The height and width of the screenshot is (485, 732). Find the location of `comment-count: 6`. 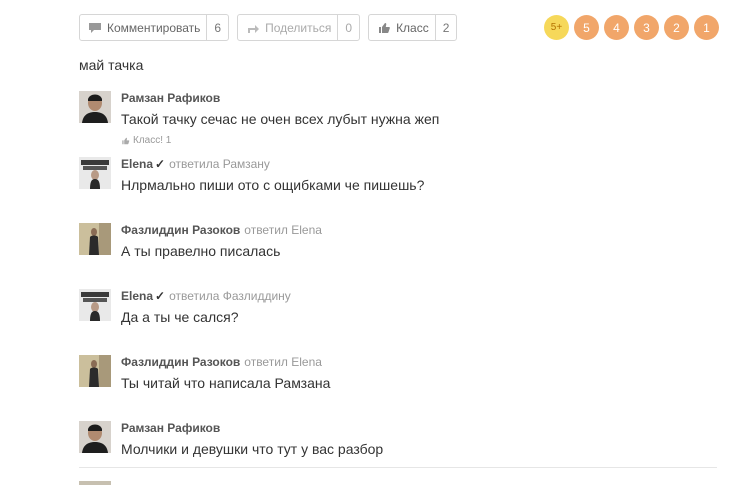

comment-count: 6 is located at coordinates (217, 27).